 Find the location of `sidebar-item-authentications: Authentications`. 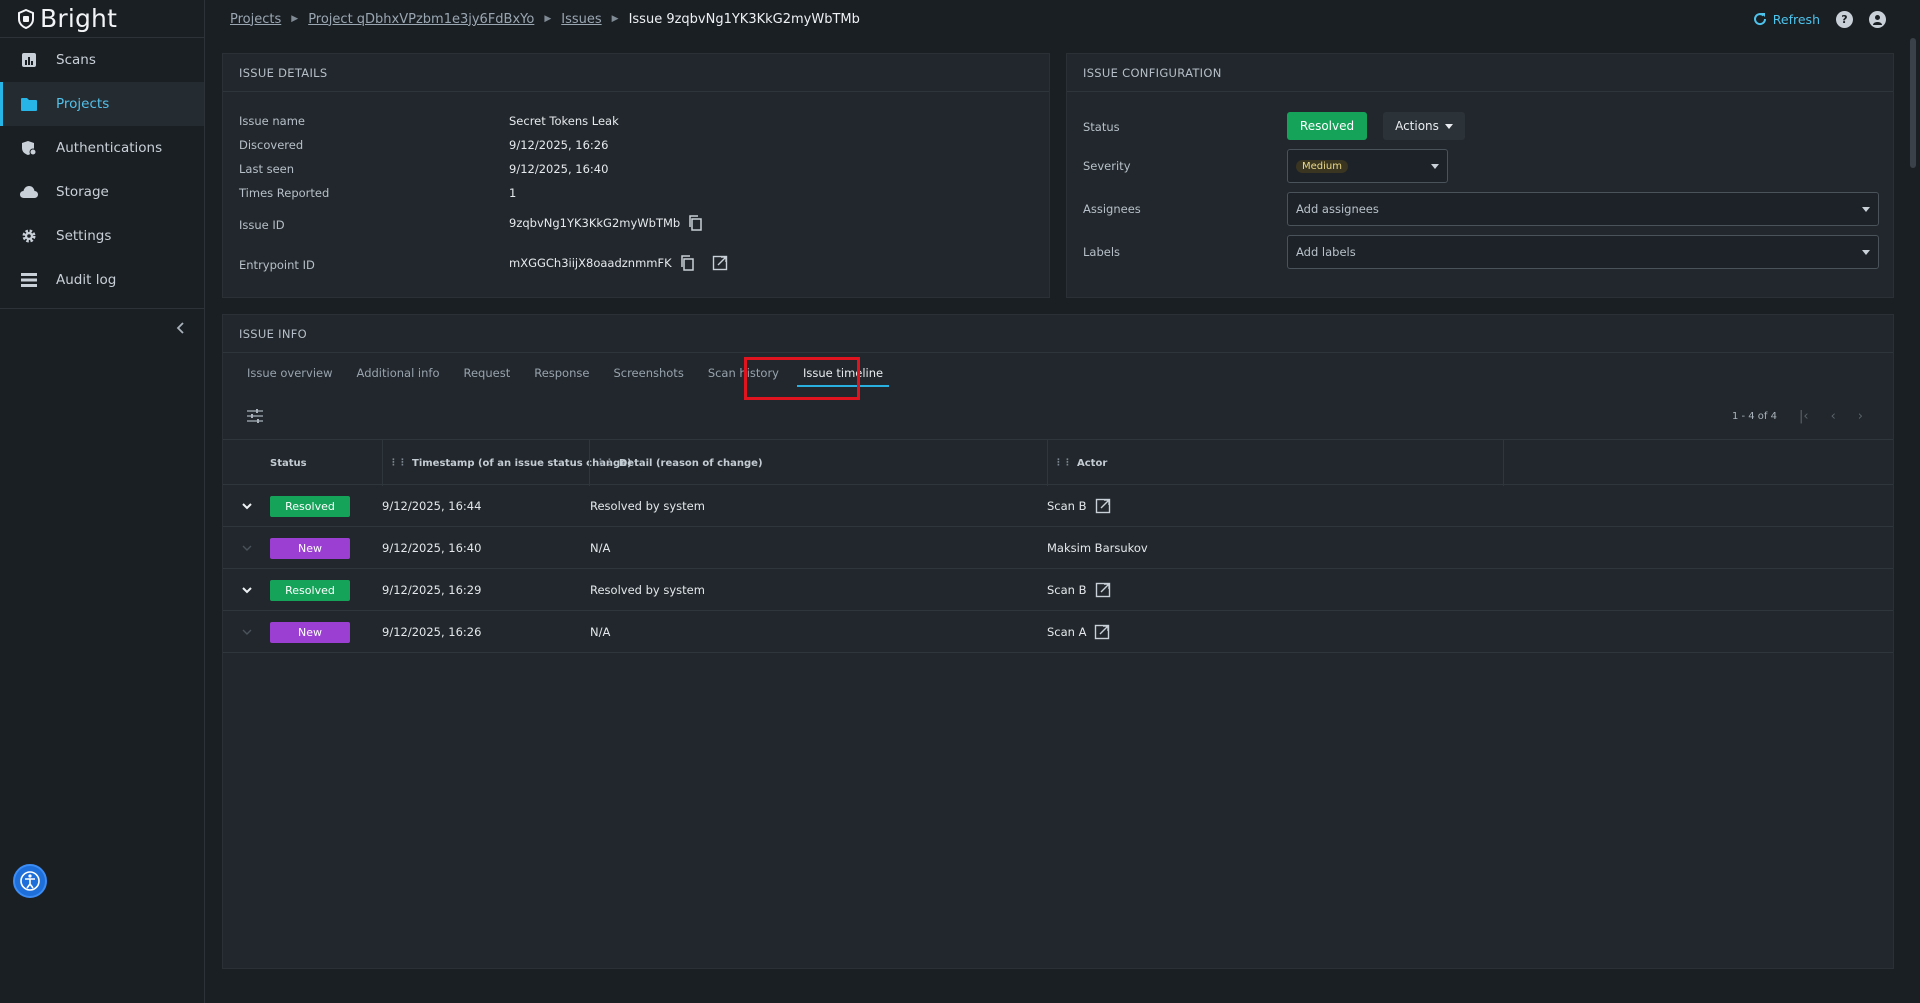

sidebar-item-authentications: Authentications is located at coordinates (102, 148).